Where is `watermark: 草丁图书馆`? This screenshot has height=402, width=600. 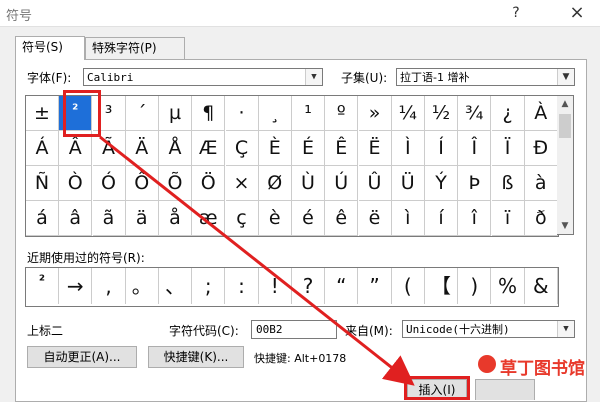
watermark: 草丁图书馆 is located at coordinates (535, 366).